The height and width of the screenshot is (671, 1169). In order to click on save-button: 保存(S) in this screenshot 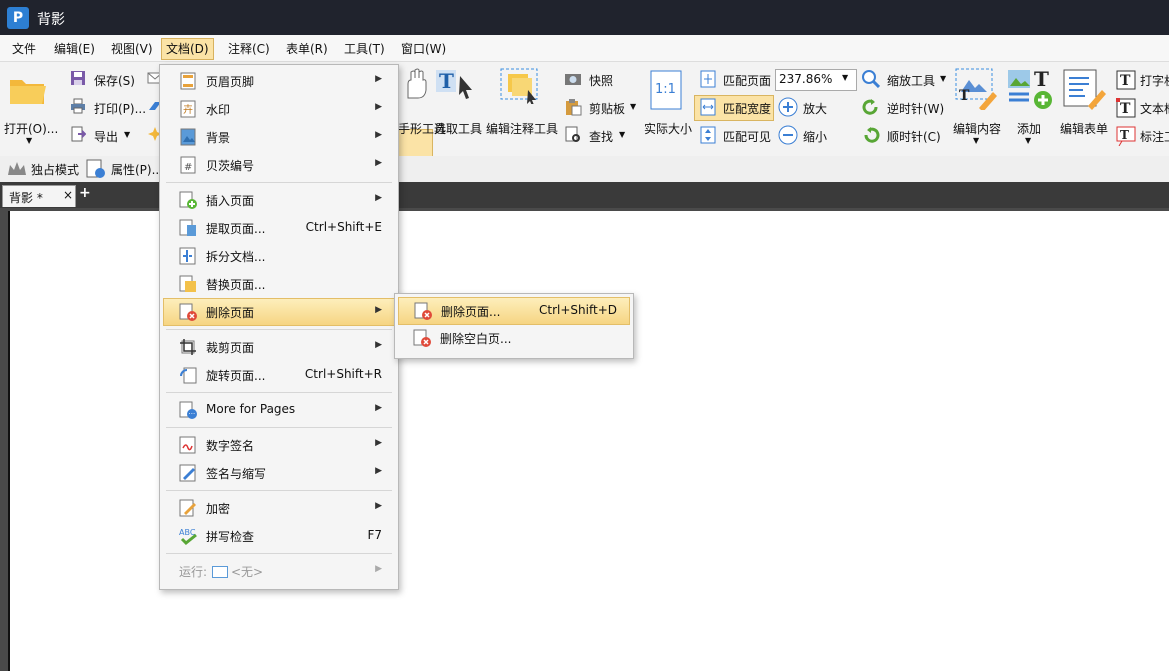, I will do `click(114, 80)`.